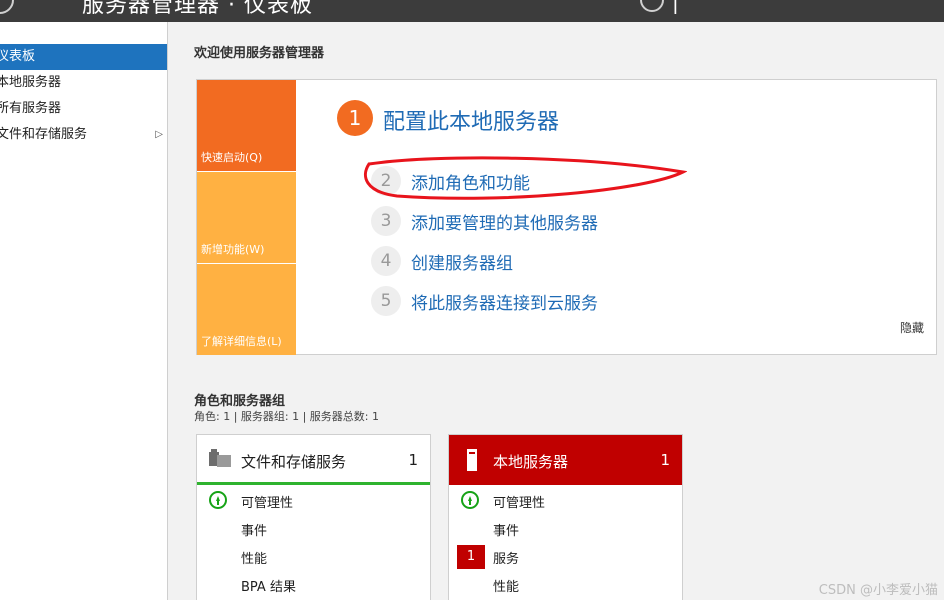 The image size is (944, 600). I want to click on sidebar-item-local-server: 本地服务器, so click(83, 83).